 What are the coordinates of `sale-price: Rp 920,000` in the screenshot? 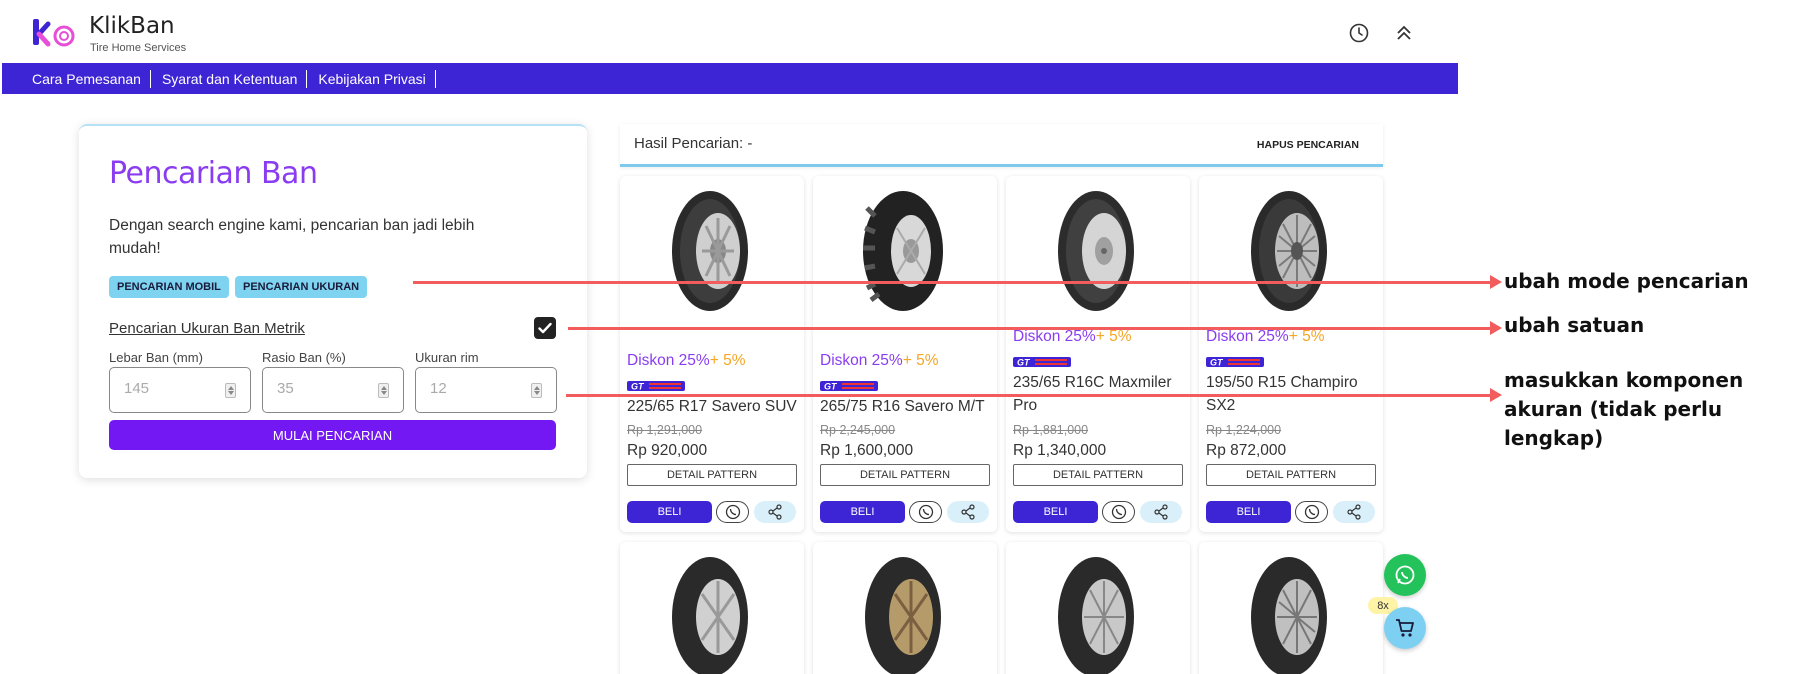 It's located at (667, 450).